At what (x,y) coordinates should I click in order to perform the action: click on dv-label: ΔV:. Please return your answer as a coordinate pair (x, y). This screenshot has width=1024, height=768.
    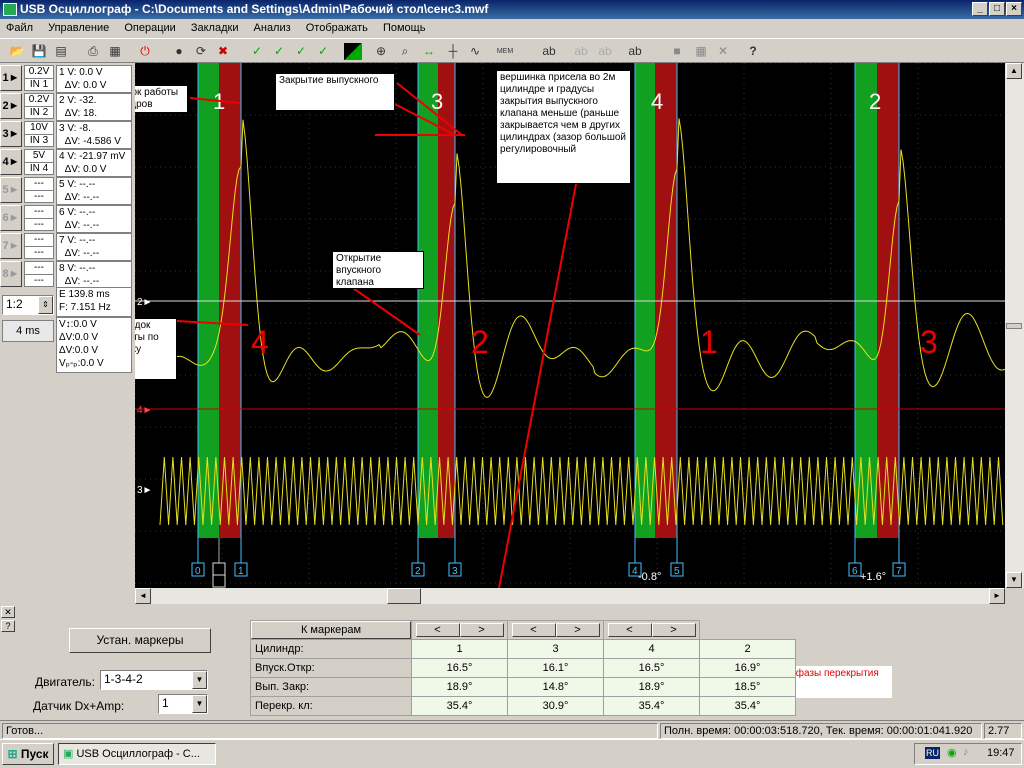
    Looking at the image, I should click on (72, 169).